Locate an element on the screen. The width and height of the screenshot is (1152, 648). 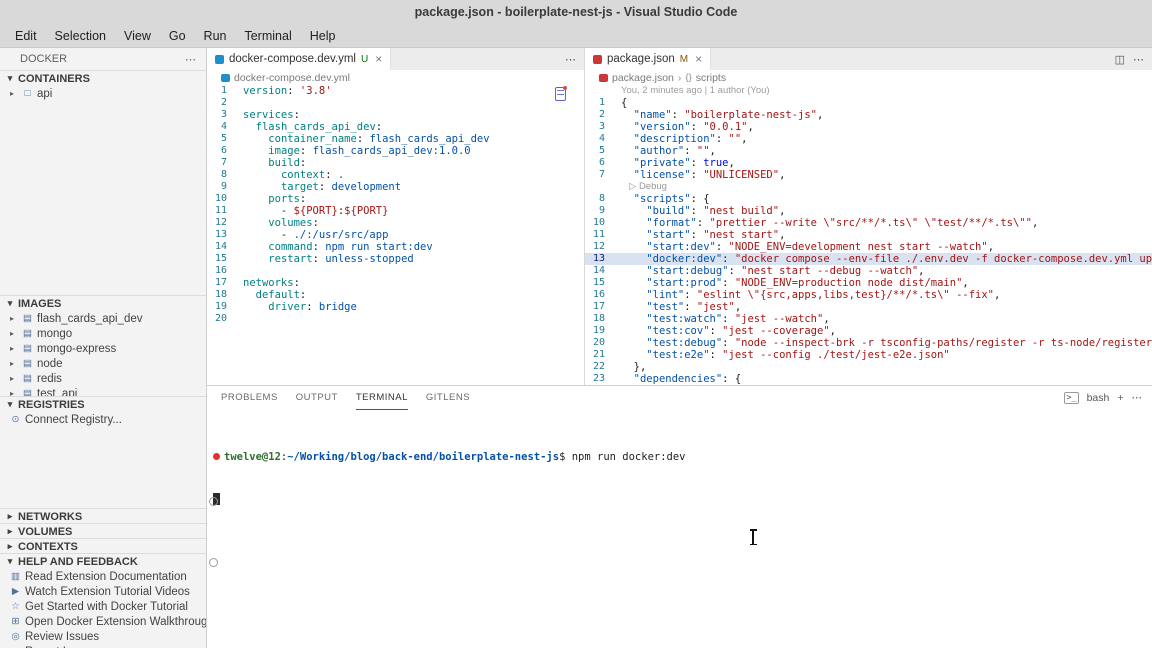
code-line-5: 5 container_name: flash_cards_api_dev is located at coordinates (395, 139).